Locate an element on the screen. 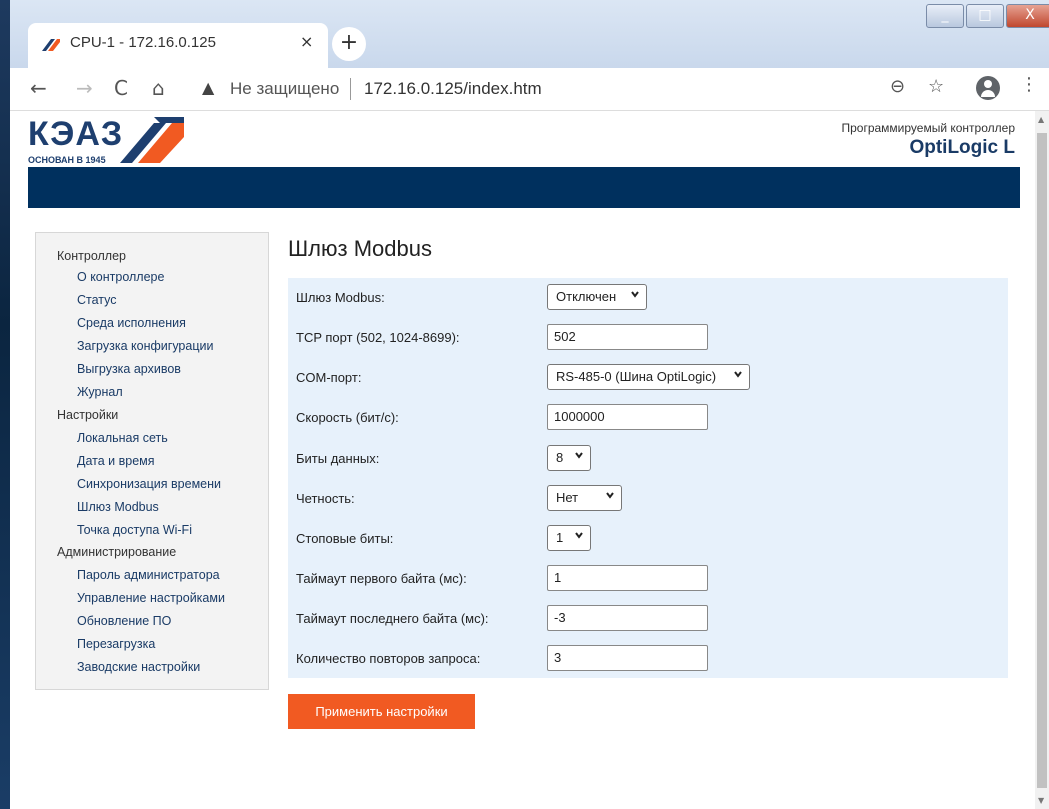 This screenshot has width=1049, height=809. stop-bits-label: Стоповые биты: is located at coordinates (345, 538).